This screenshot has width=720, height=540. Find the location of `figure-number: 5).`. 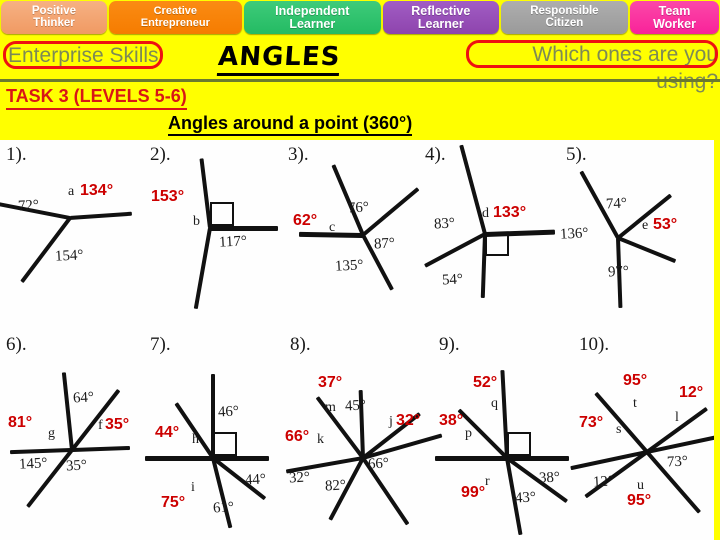

figure-number: 5). is located at coordinates (576, 154).